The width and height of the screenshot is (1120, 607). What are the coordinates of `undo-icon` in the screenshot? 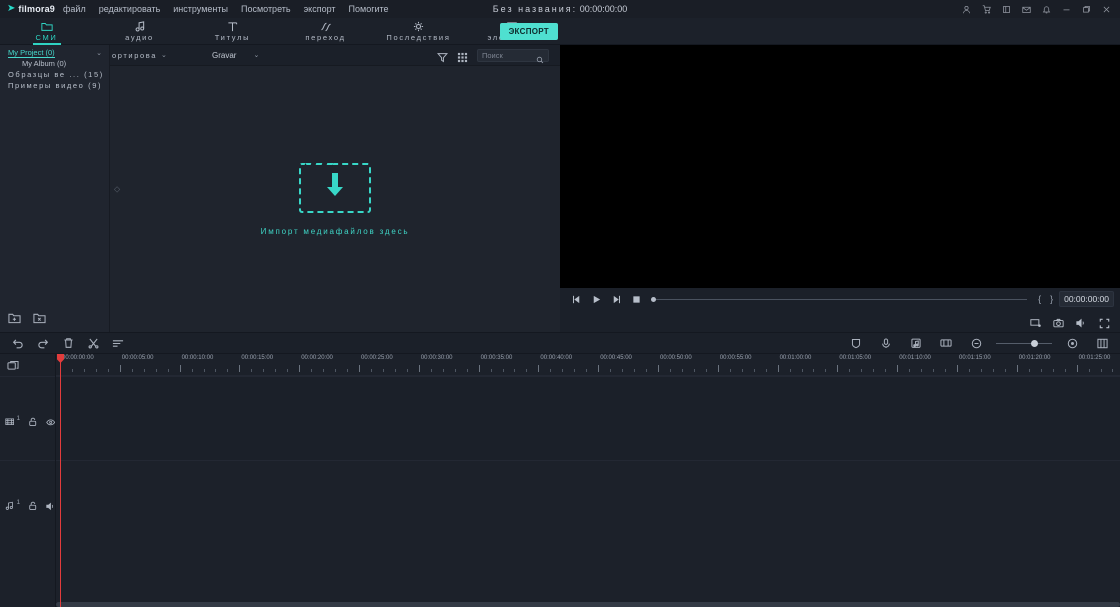 It's located at (18, 343).